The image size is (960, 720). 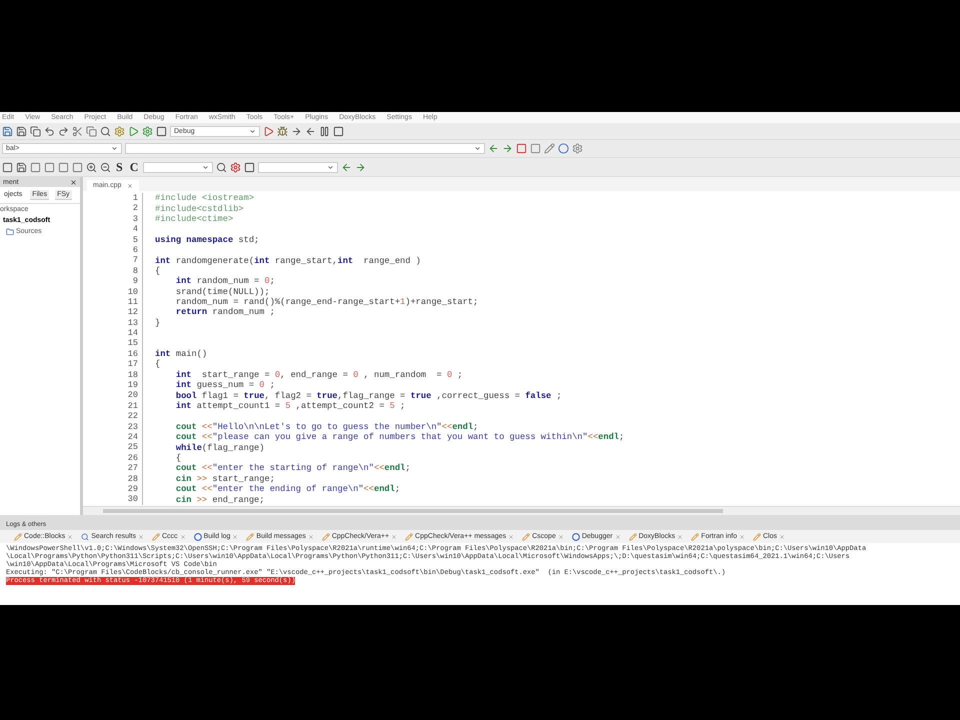 What do you see at coordinates (113, 385) in the screenshot?
I see `line-number: 19` at bounding box center [113, 385].